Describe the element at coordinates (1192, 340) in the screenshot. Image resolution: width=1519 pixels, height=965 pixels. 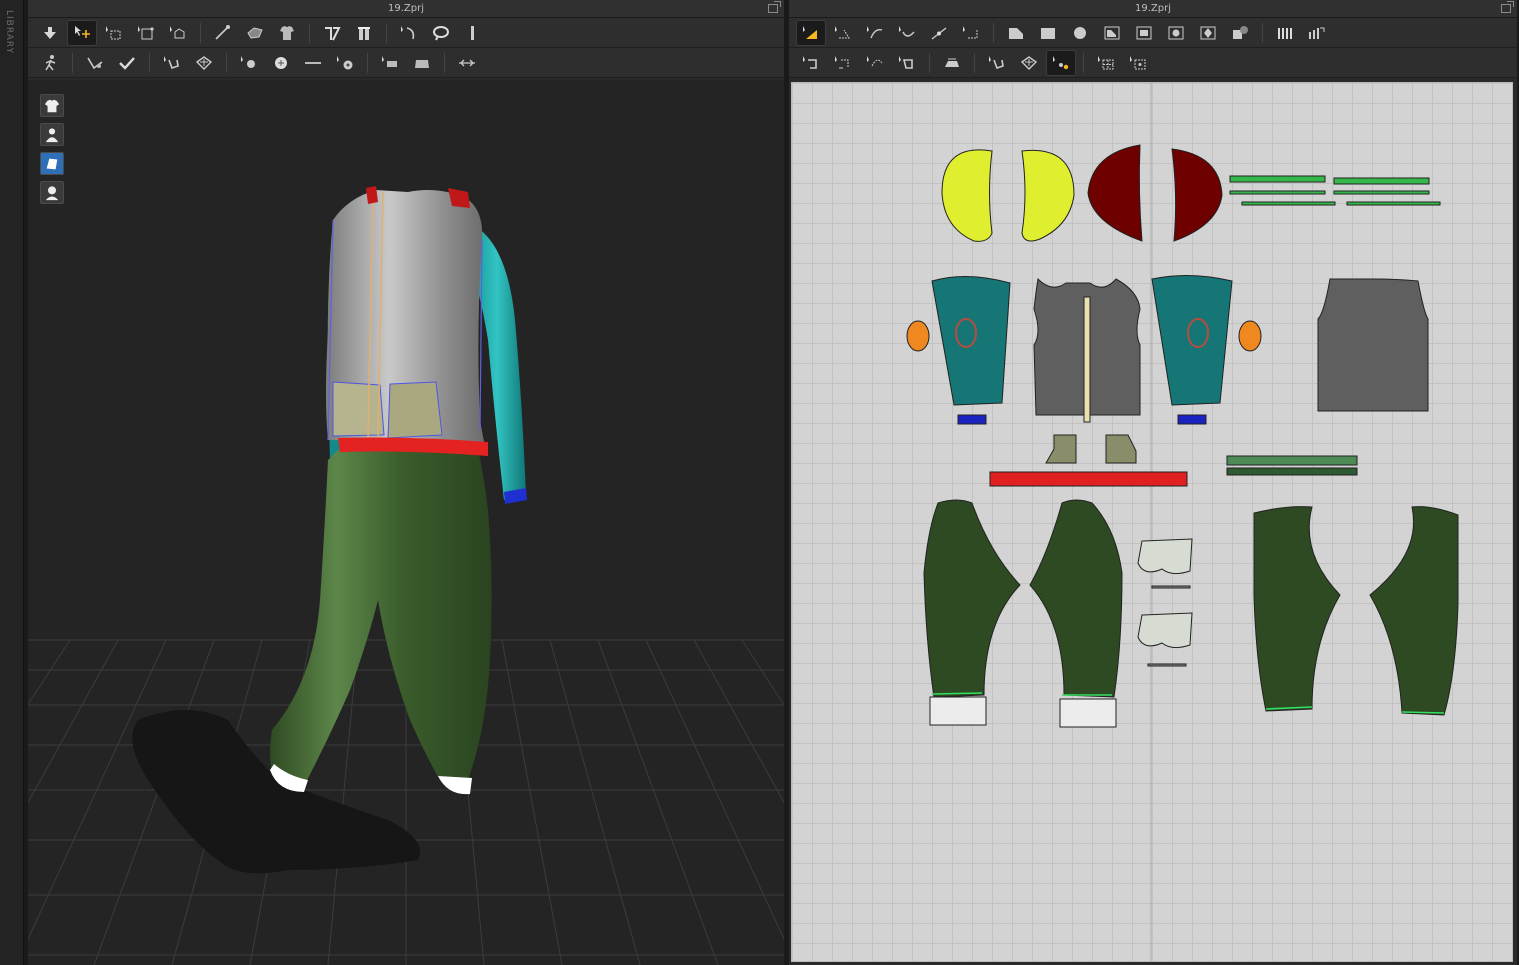
I see `sleeve-right` at that location.